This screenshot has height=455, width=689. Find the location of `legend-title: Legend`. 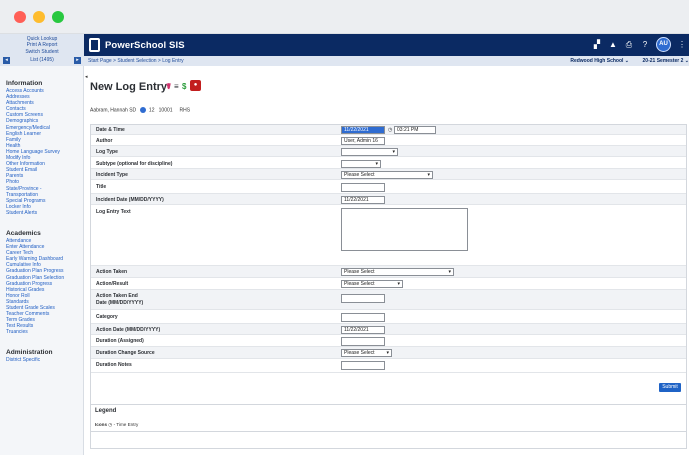

legend-title: Legend is located at coordinates (106, 411).